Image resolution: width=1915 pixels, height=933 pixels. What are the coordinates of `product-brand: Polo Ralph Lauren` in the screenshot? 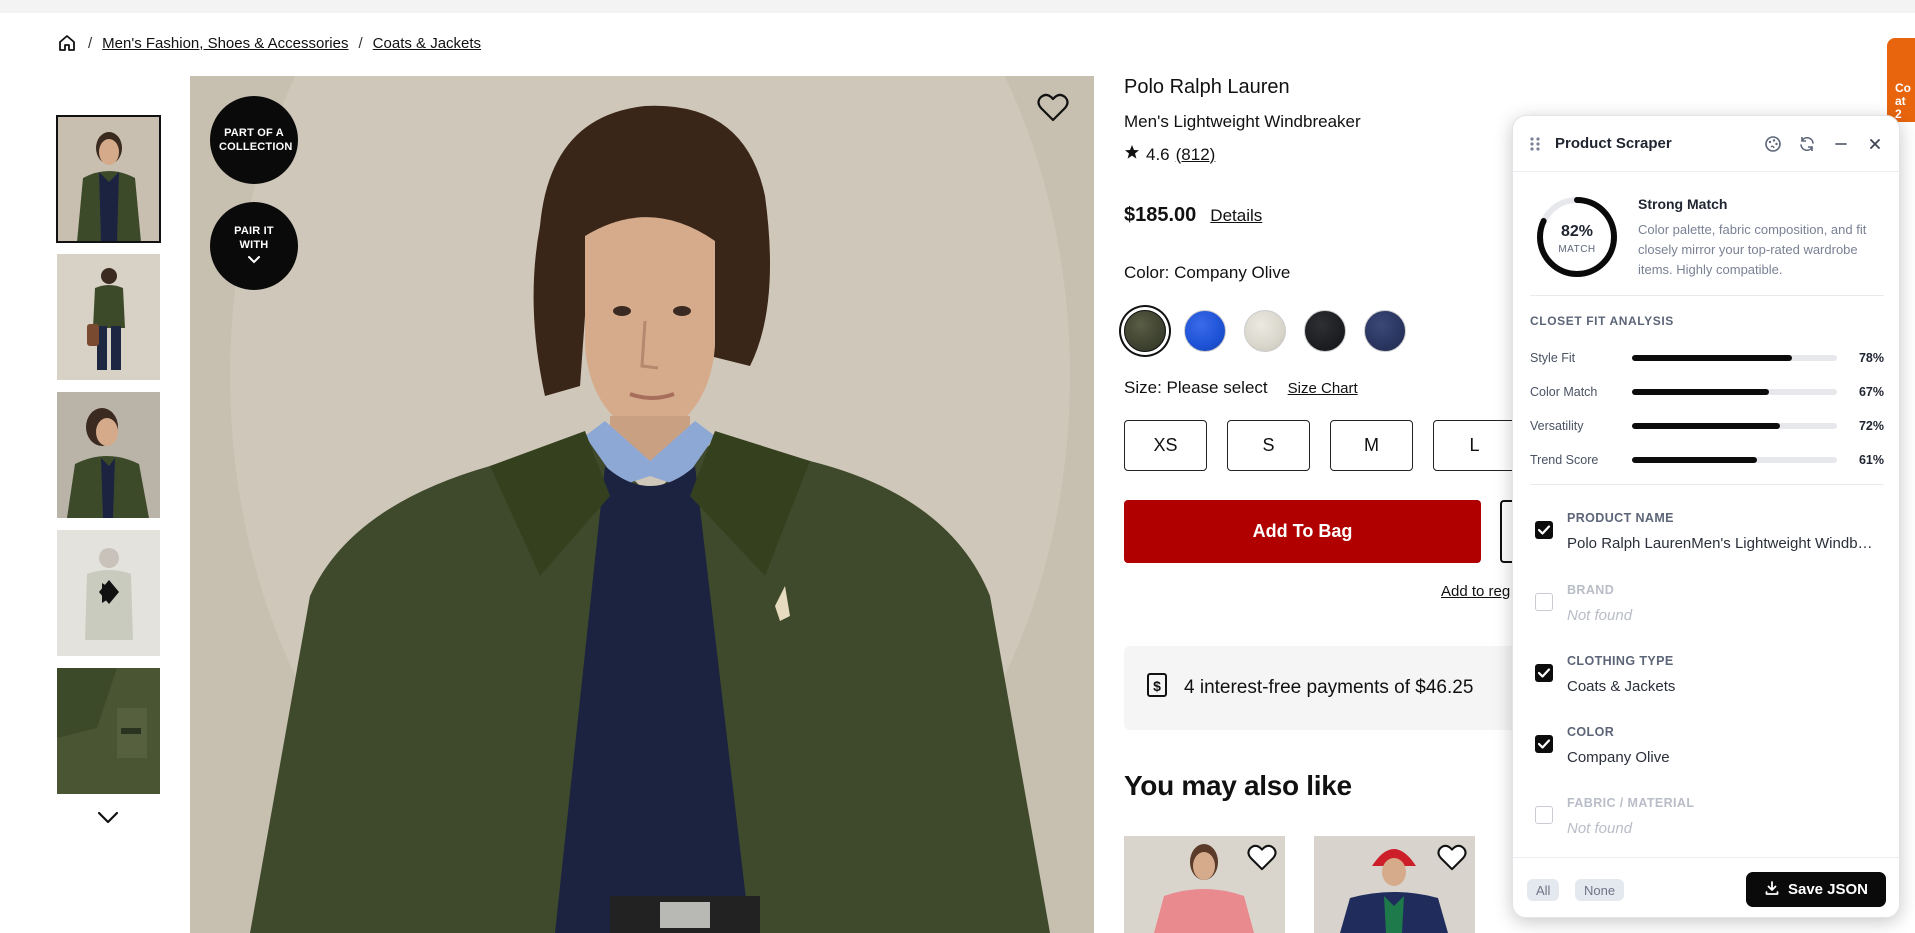 It's located at (1207, 87).